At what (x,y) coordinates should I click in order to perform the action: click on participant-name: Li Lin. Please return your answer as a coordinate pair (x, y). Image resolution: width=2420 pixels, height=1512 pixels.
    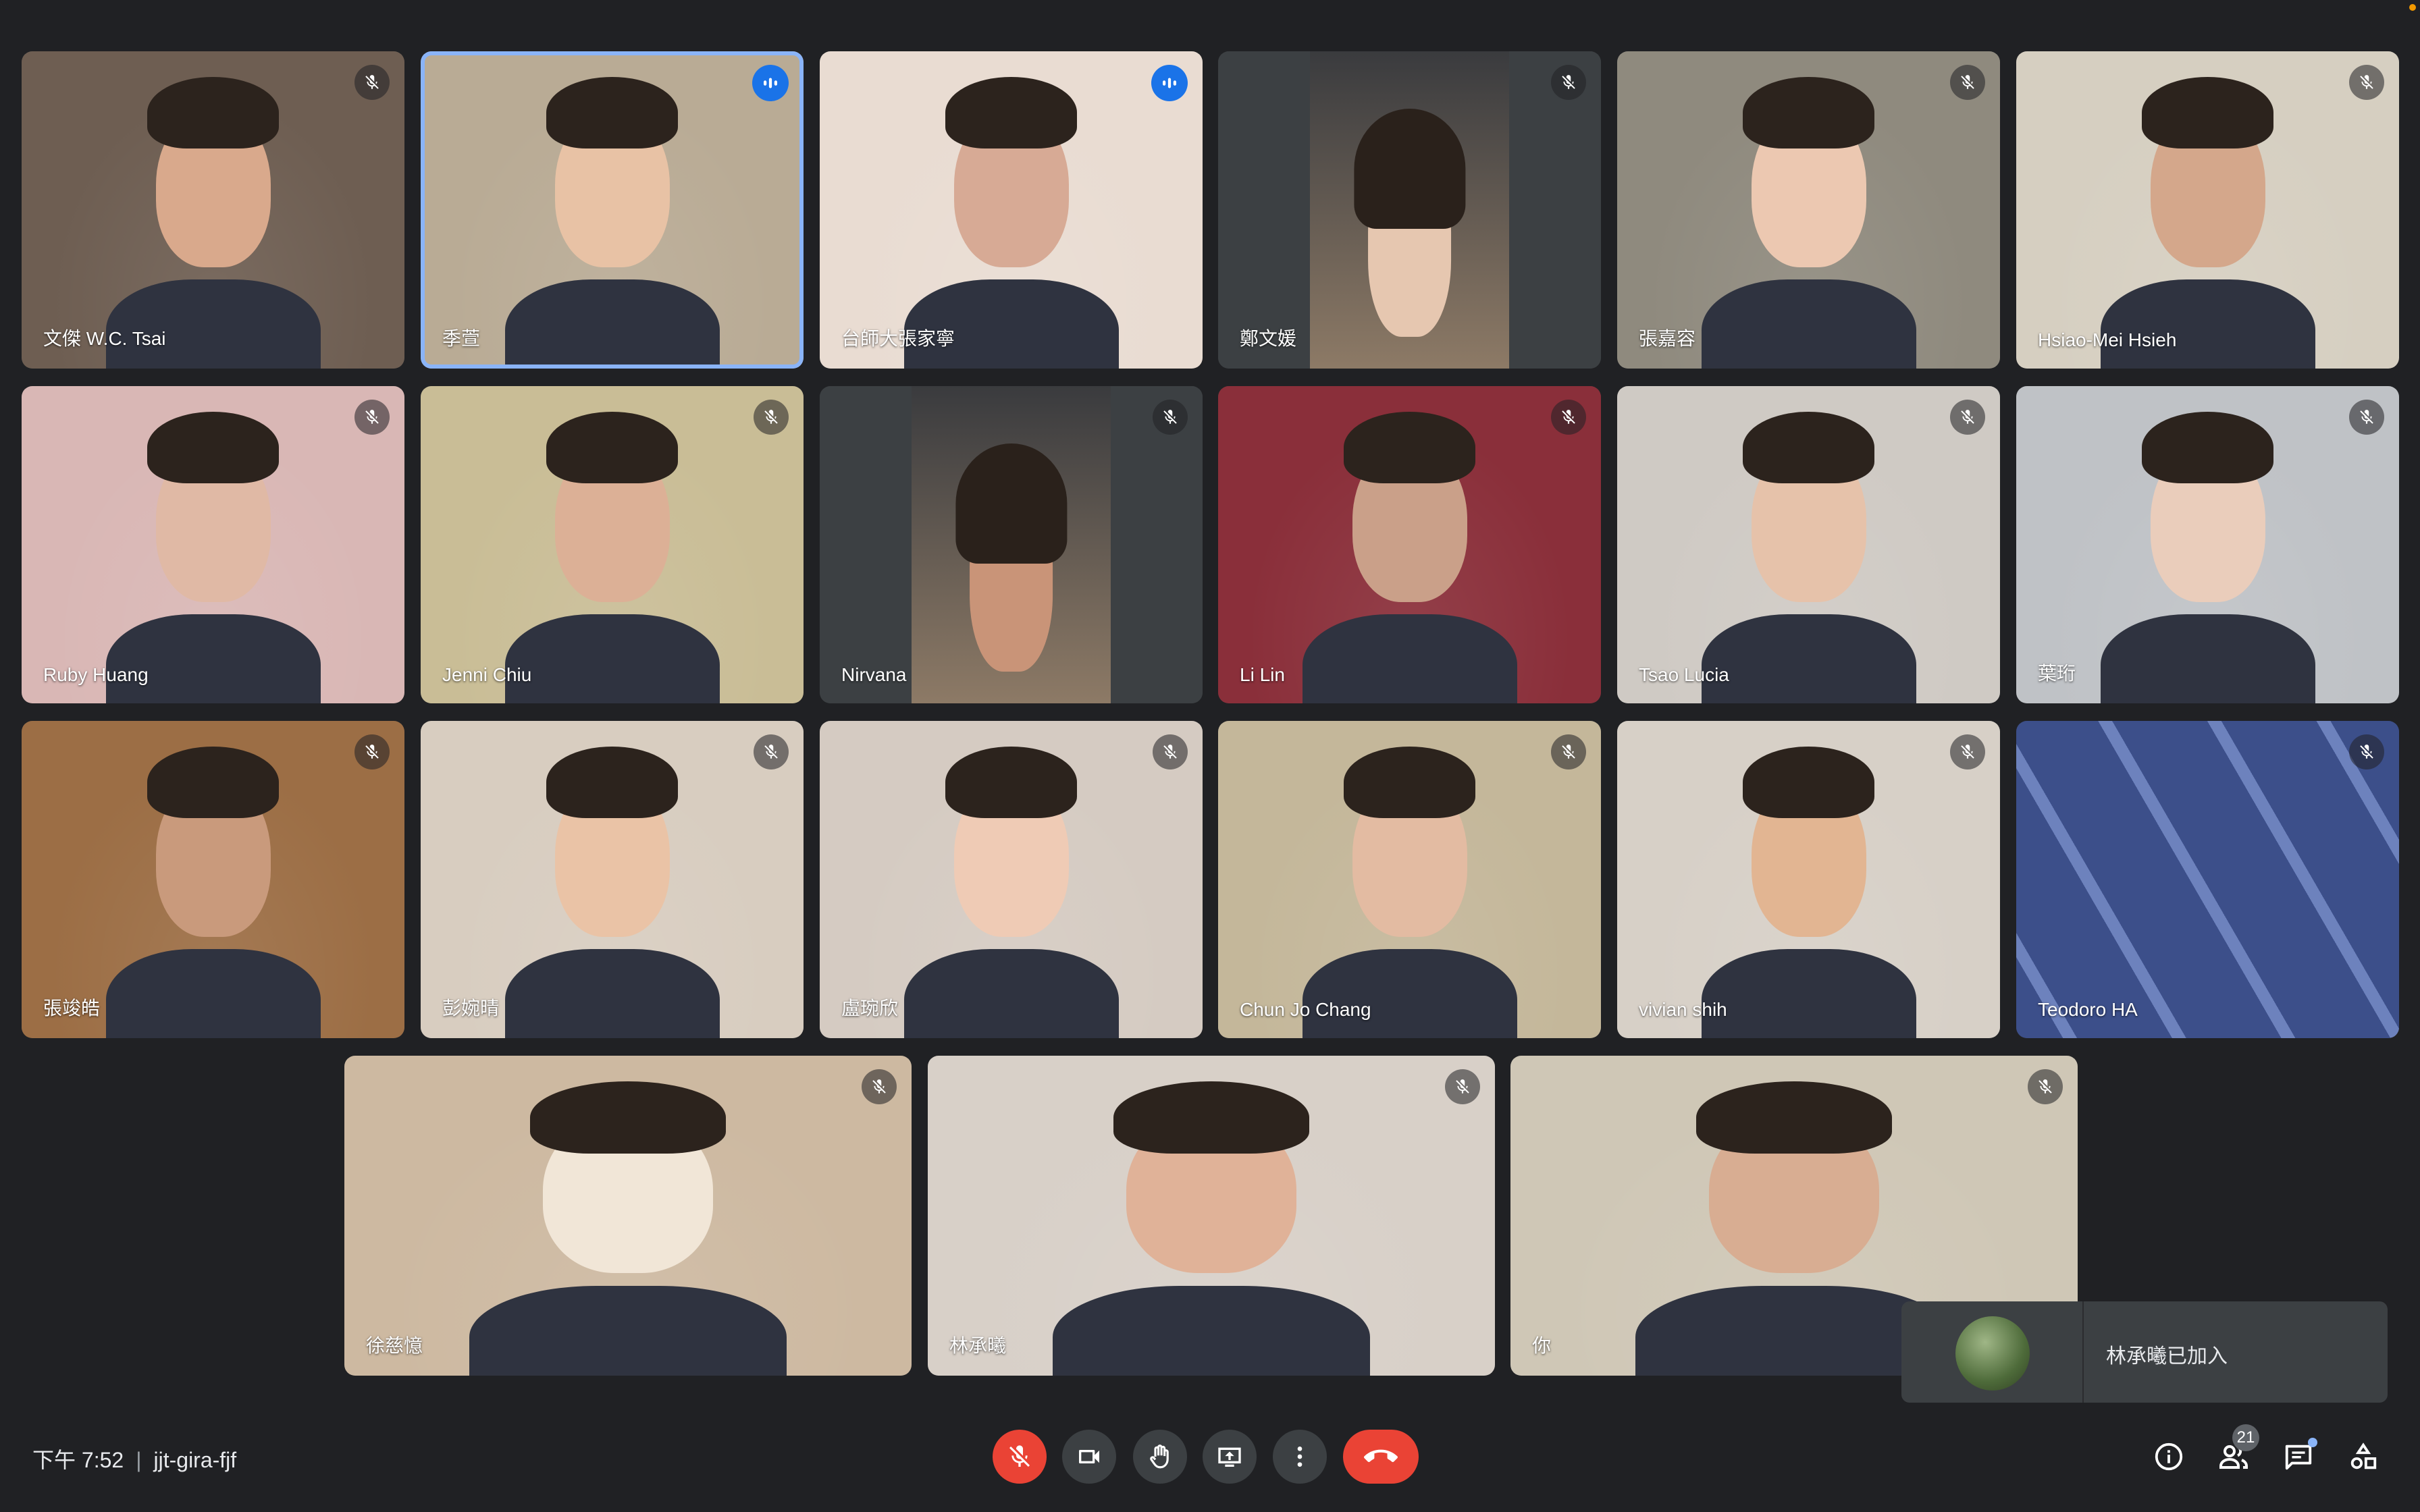
    Looking at the image, I should click on (1262, 674).